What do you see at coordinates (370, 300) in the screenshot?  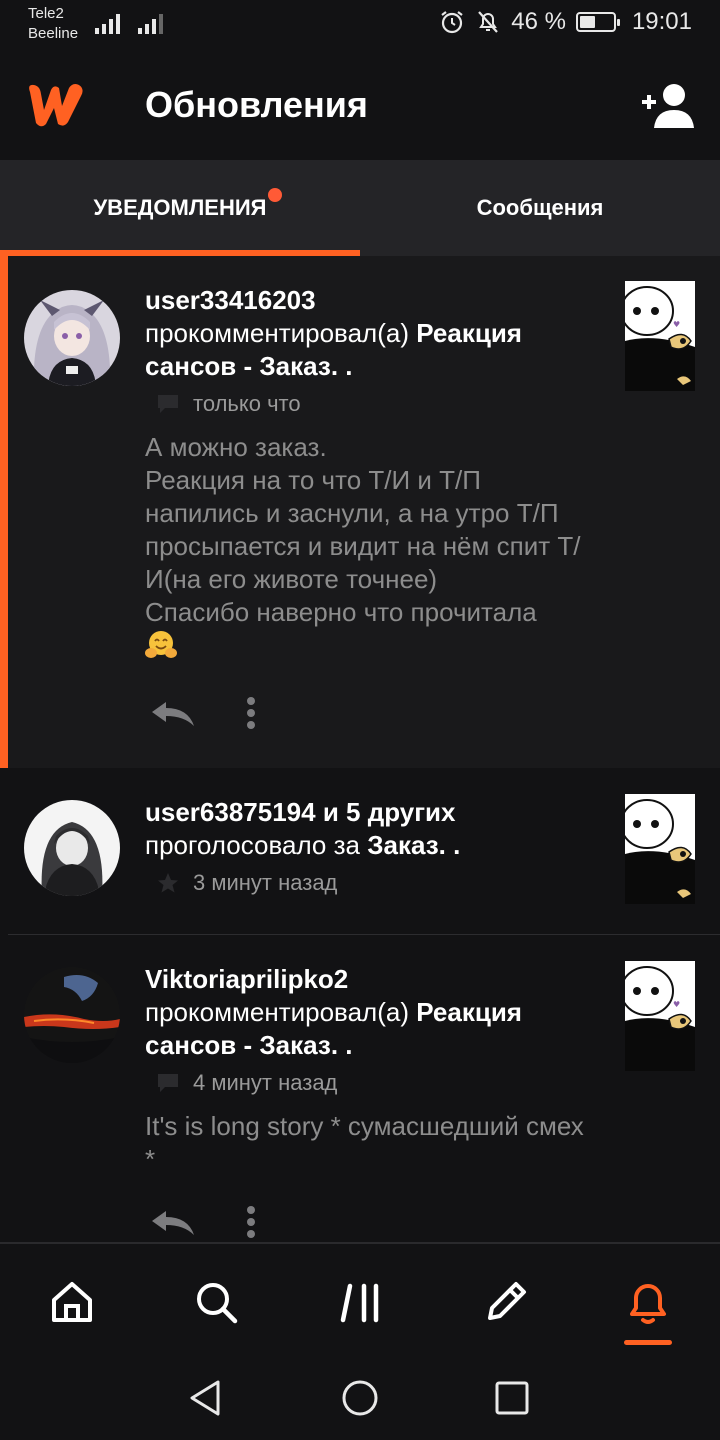 I see `username: user33416203` at bounding box center [370, 300].